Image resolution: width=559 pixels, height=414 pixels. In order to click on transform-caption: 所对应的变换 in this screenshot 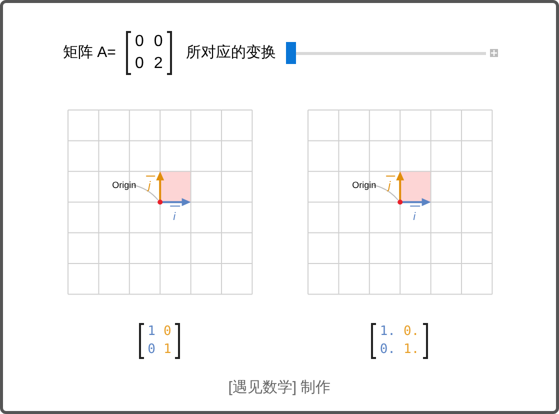, I will do `click(231, 52)`.